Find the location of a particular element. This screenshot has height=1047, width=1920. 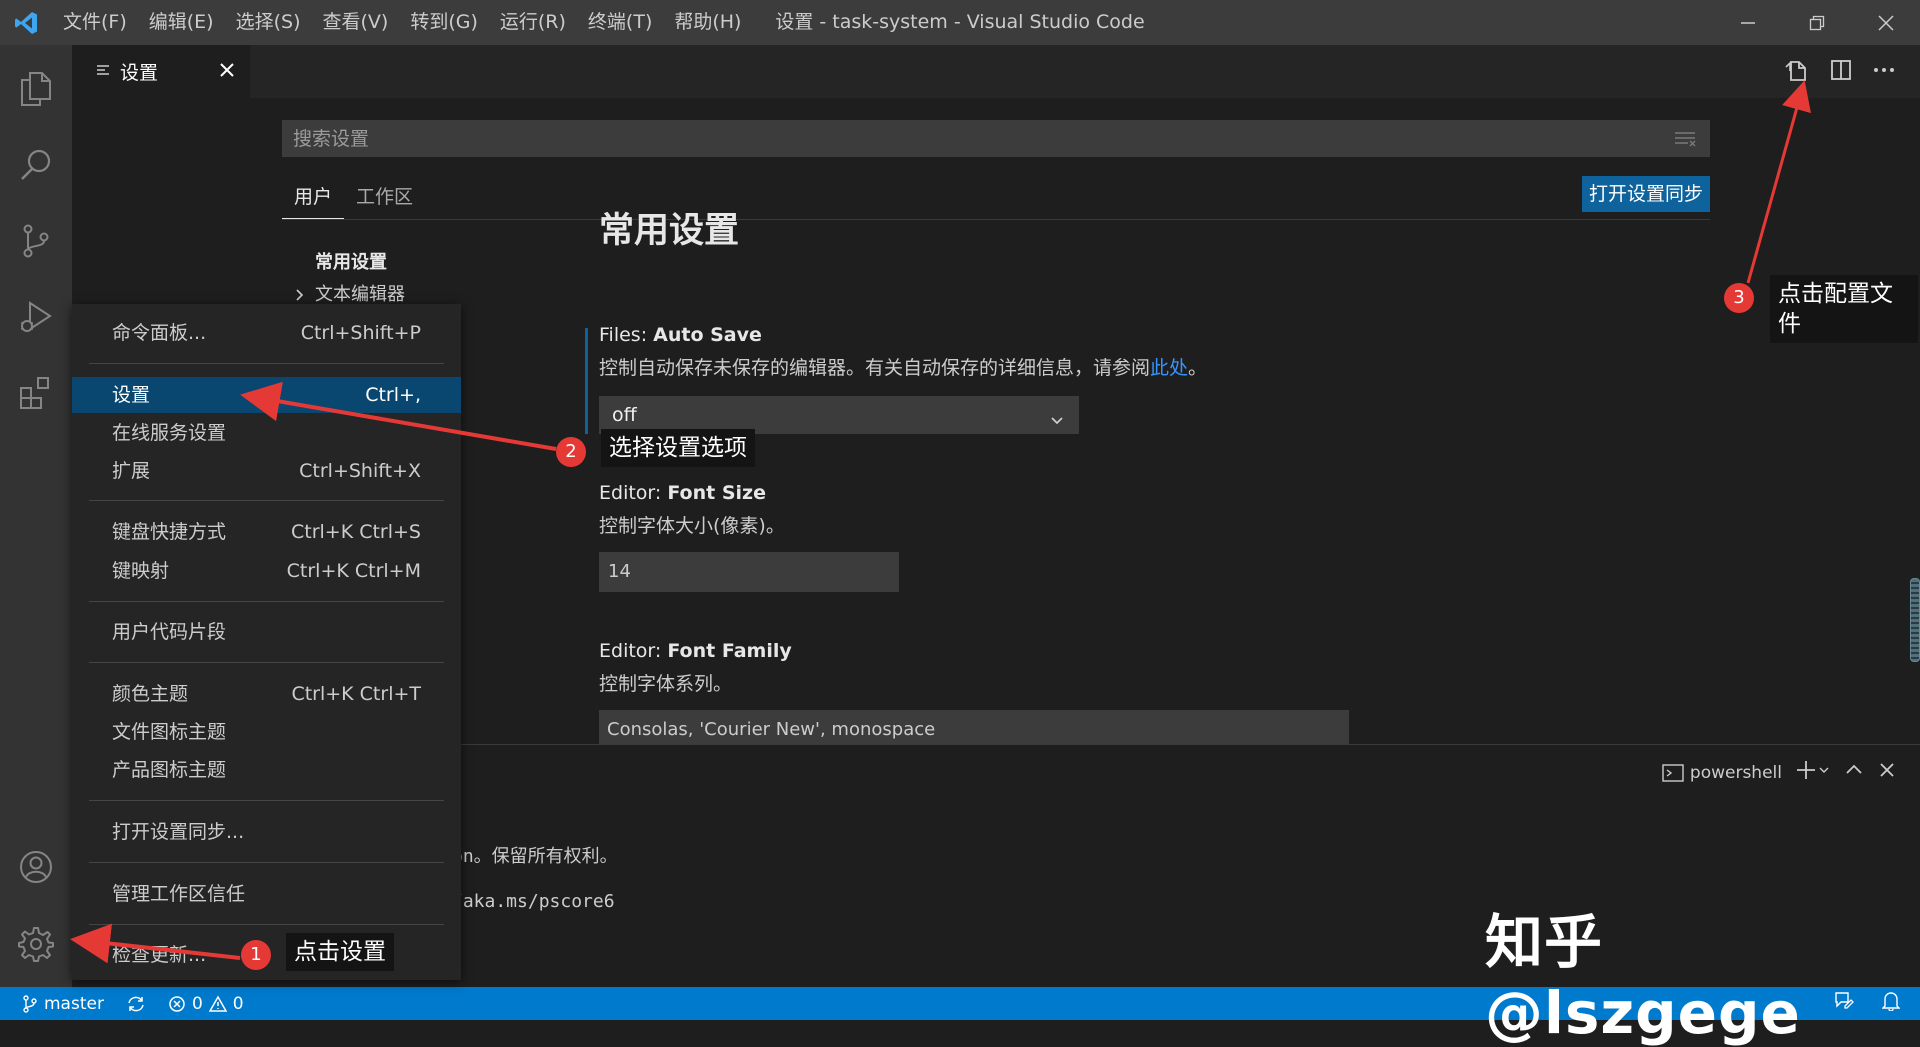

git-branch: master is located at coordinates (63, 1004).